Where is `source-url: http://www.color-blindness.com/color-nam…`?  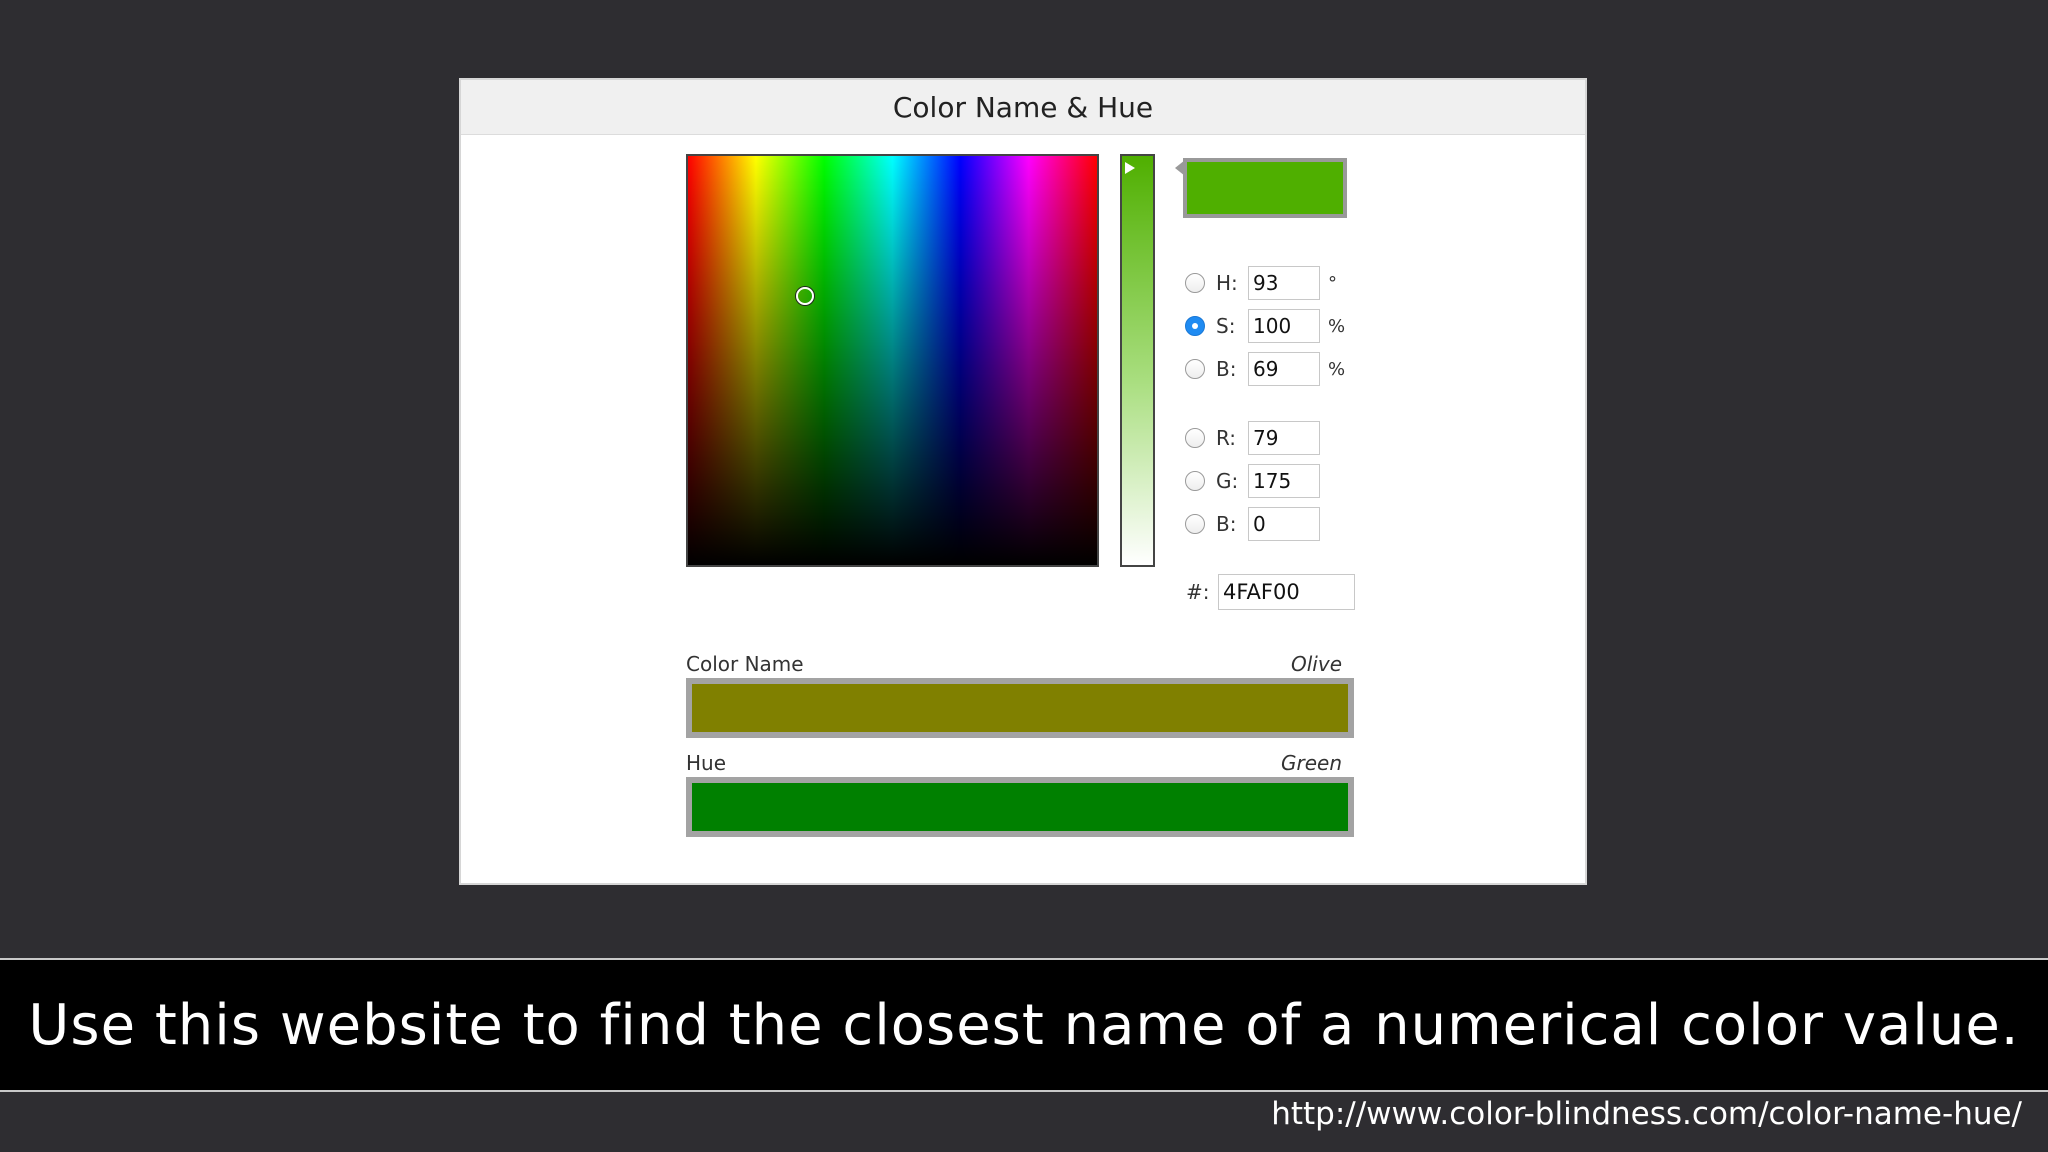
source-url: http://www.color-blindness.com/color-nam… is located at coordinates (1646, 1114).